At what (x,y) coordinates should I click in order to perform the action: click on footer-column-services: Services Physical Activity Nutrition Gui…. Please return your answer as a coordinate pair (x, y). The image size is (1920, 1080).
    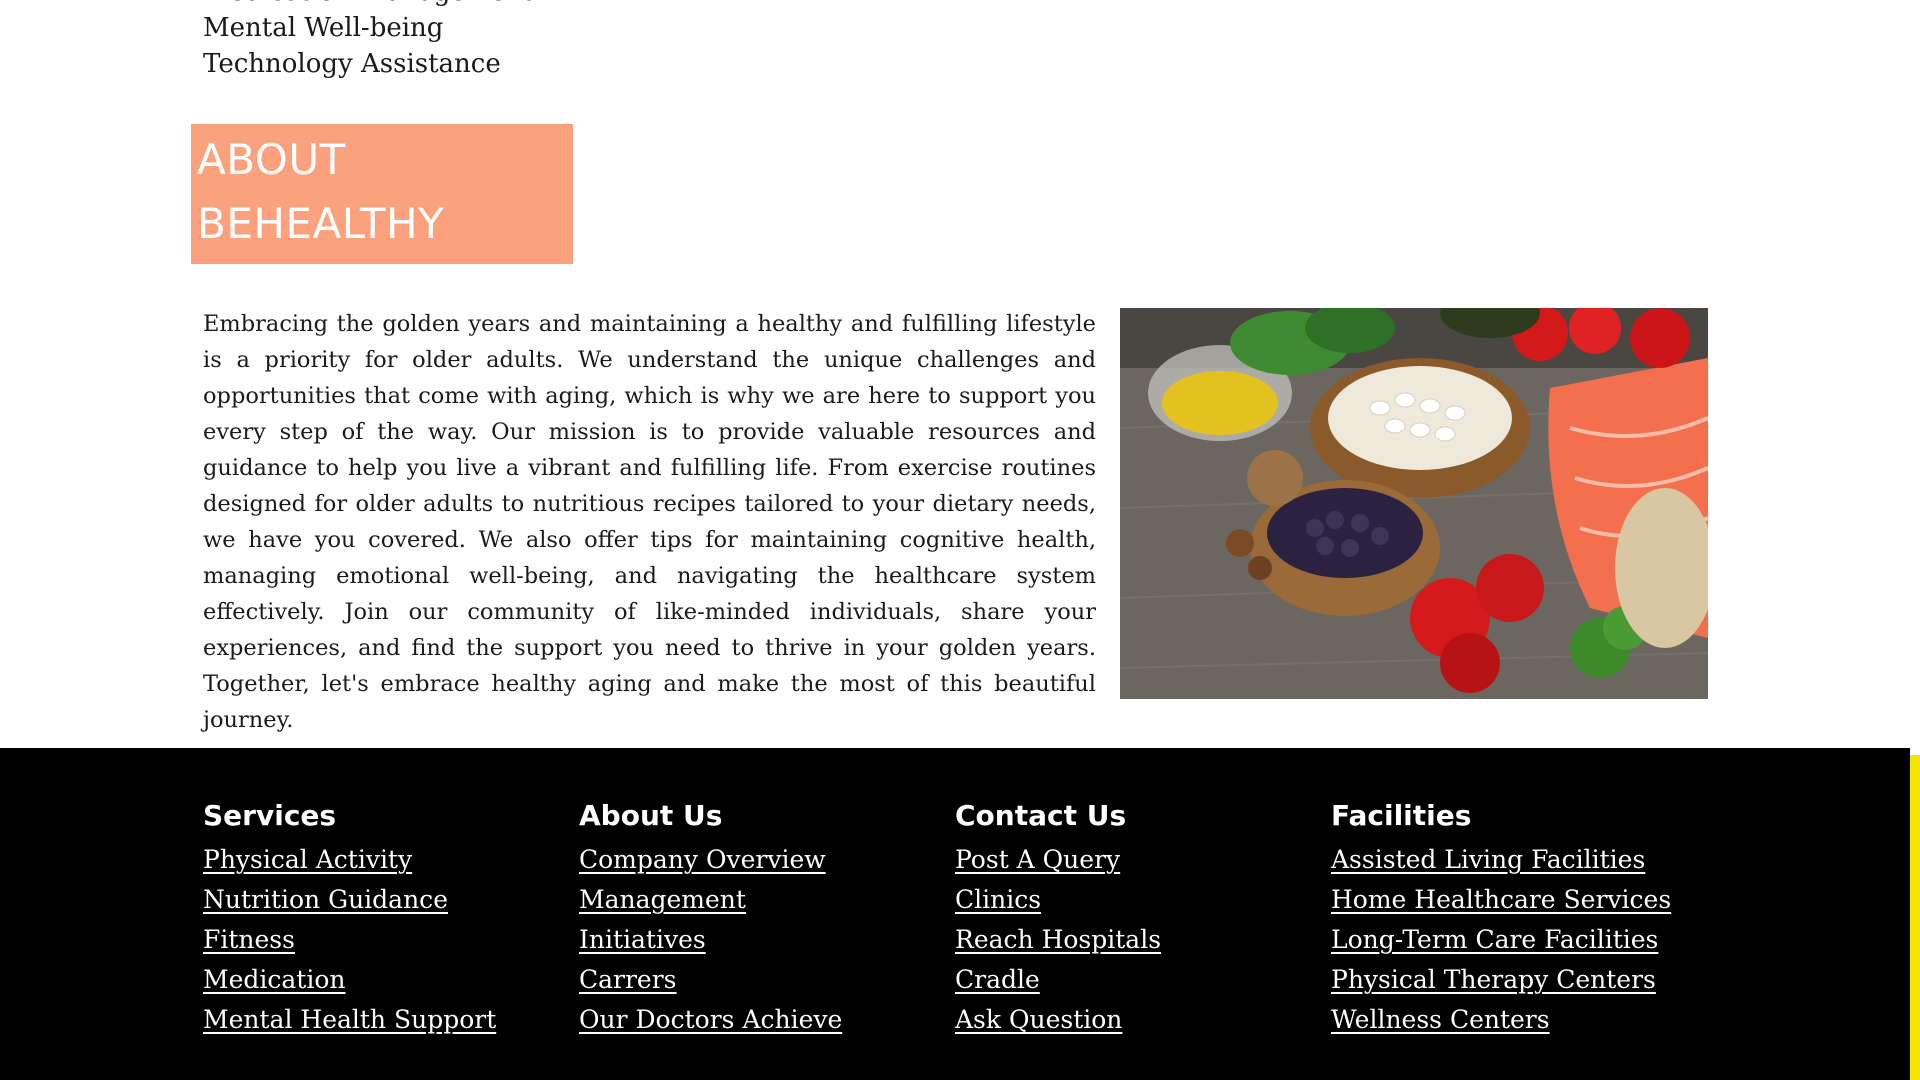
    Looking at the image, I should click on (349, 919).